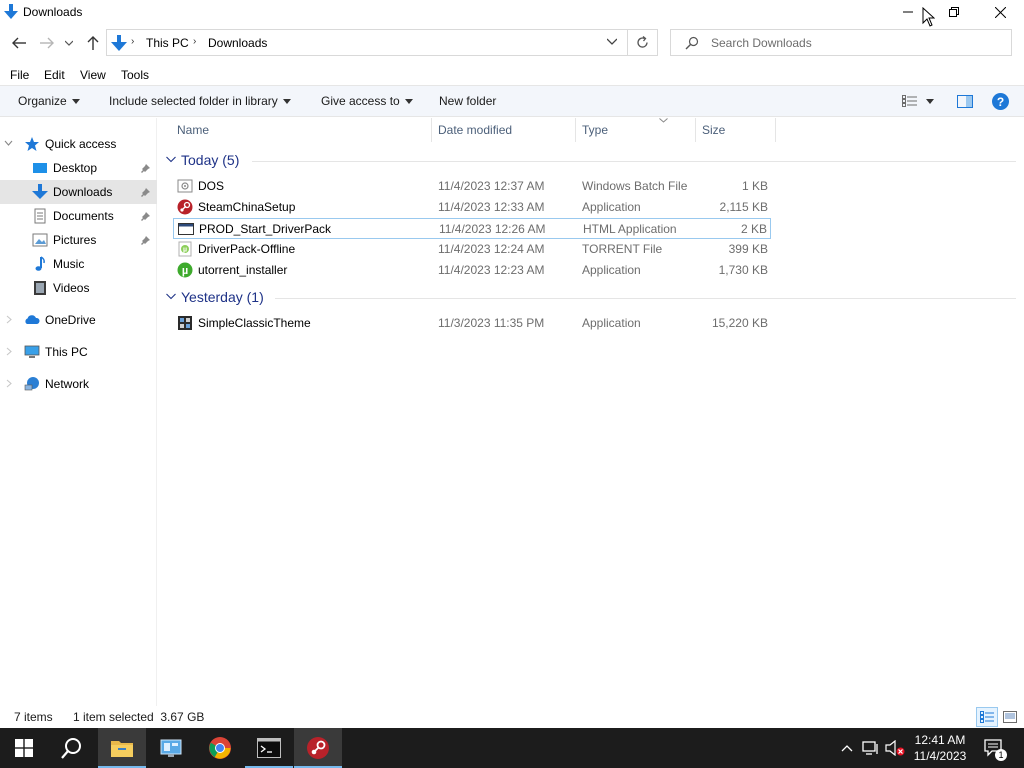 The width and height of the screenshot is (1024, 768). What do you see at coordinates (512, 75) in the screenshot?
I see `menu-bar: File Edit View Tools` at bounding box center [512, 75].